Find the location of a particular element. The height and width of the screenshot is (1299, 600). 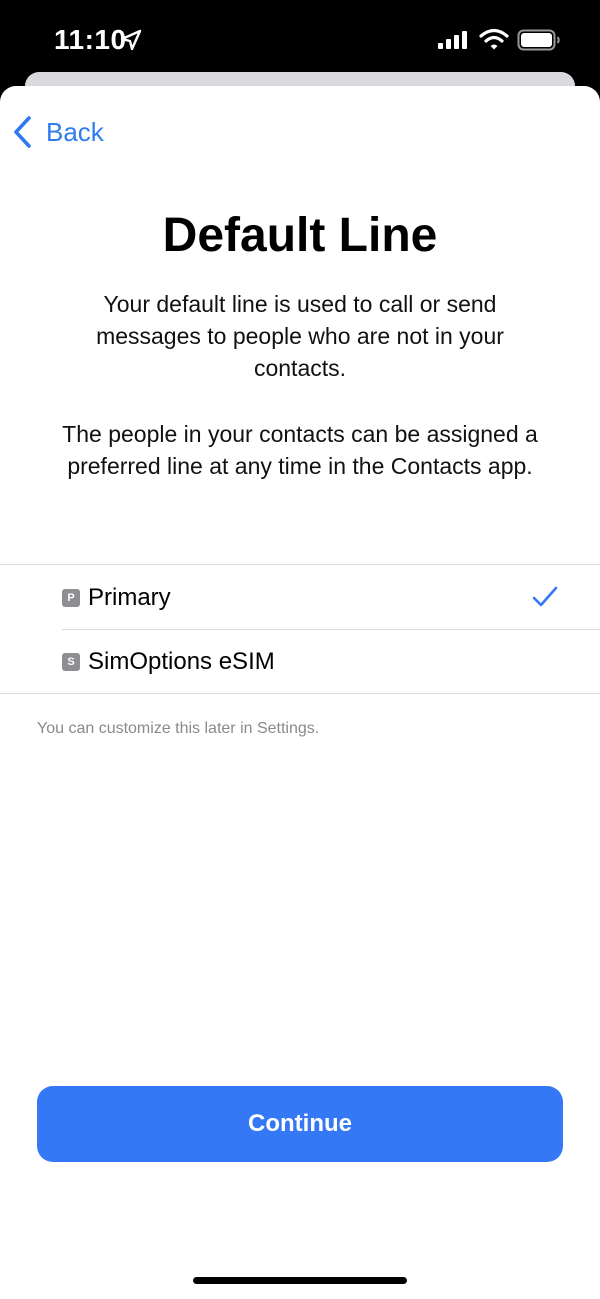

chevron-left-icon is located at coordinates (22, 132).